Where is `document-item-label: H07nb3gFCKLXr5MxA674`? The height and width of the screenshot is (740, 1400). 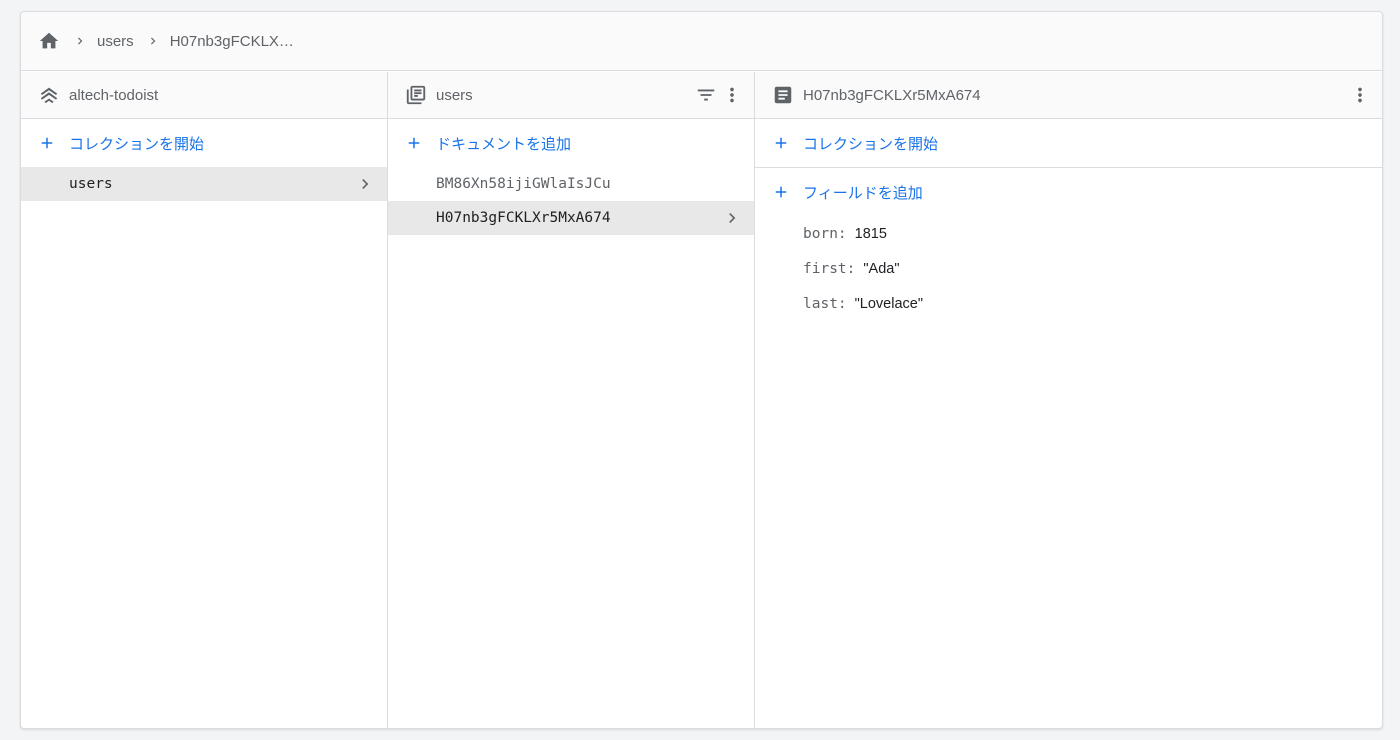 document-item-label: H07nb3gFCKLXr5MxA674 is located at coordinates (523, 218).